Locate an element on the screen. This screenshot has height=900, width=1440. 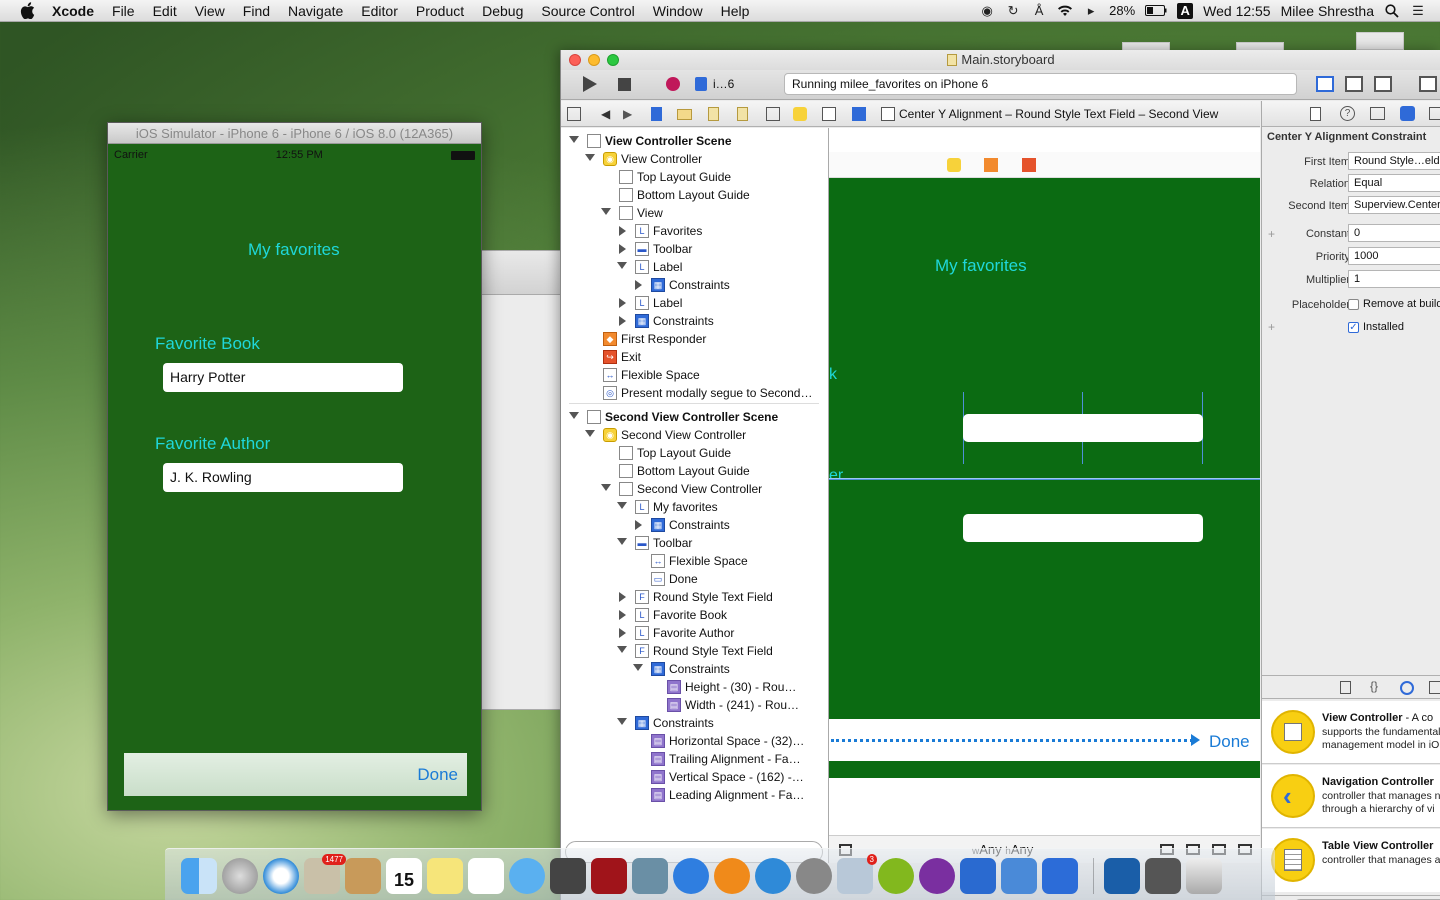
user-name: Milee Shrestha is located at coordinates (1327, 11).